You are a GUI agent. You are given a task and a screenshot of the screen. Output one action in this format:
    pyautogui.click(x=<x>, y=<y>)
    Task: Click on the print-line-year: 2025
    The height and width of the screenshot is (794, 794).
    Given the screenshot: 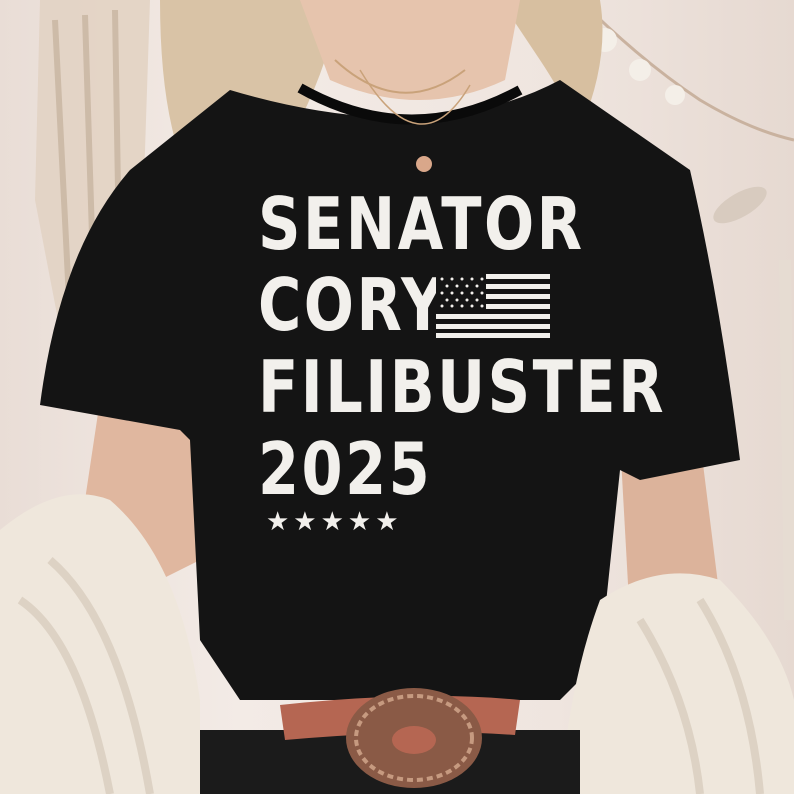 What is the action you would take?
    pyautogui.click(x=345, y=469)
    